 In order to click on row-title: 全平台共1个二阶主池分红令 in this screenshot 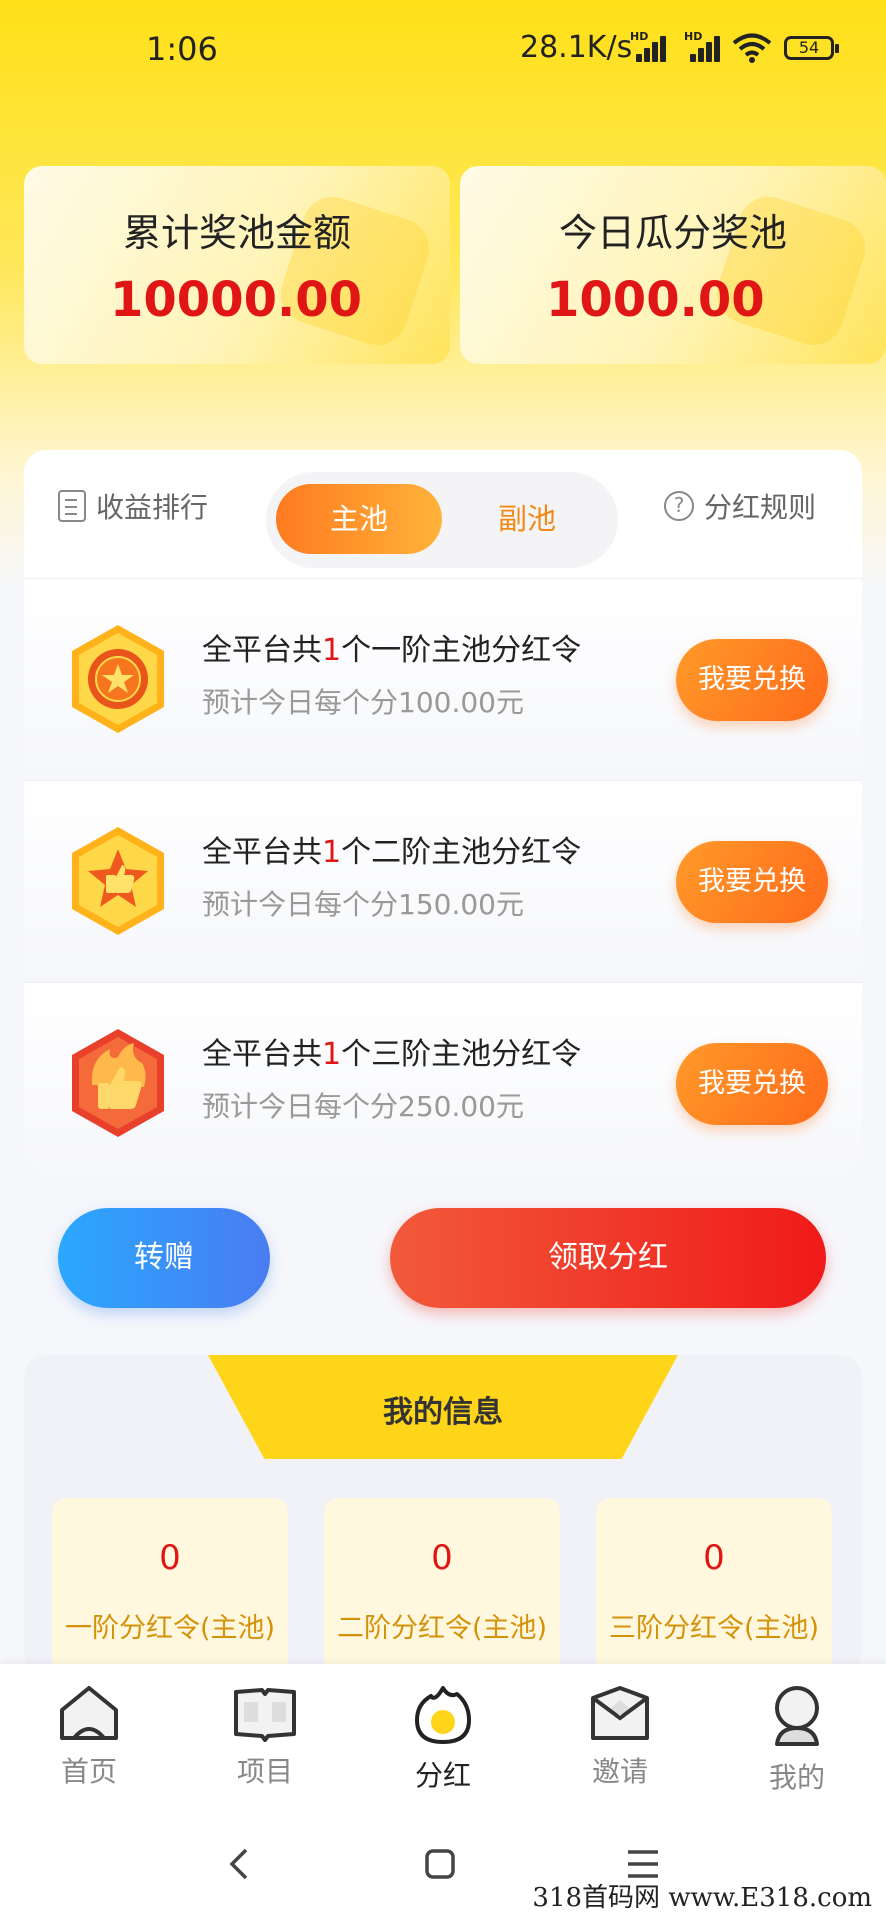, I will do `click(392, 852)`.